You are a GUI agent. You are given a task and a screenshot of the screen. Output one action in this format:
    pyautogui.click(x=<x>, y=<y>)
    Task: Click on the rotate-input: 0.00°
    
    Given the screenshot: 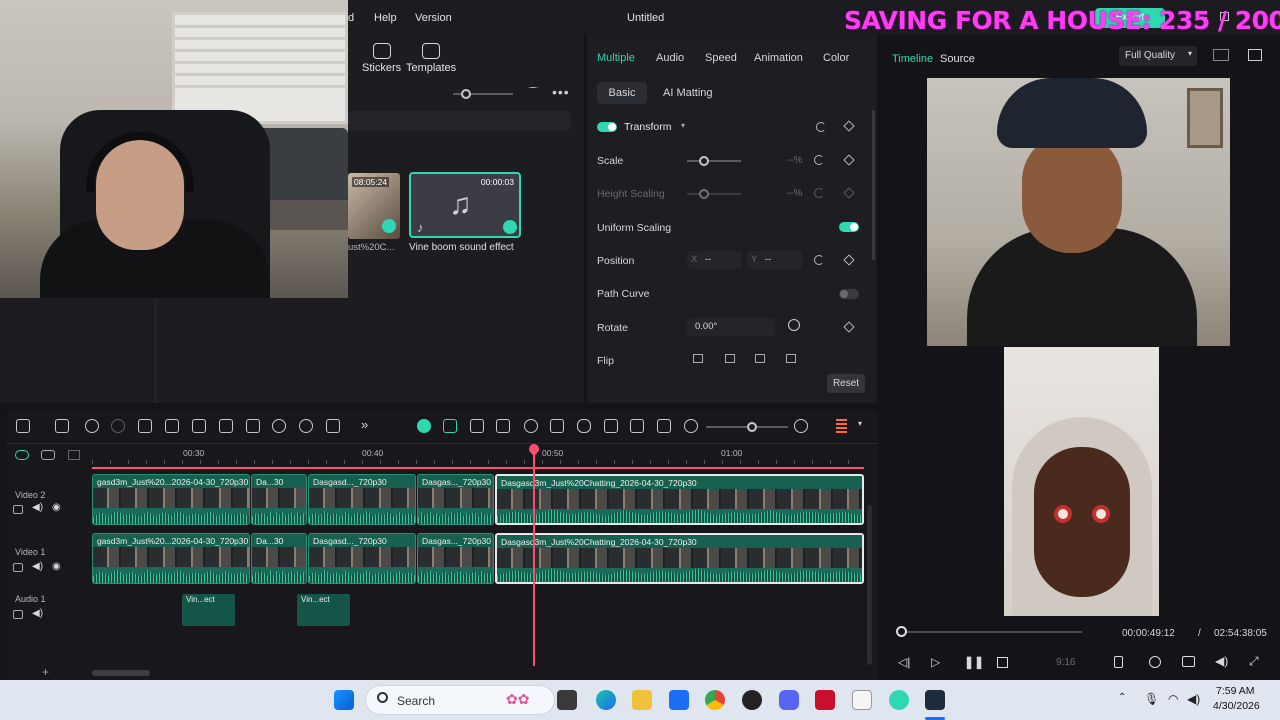 What is the action you would take?
    pyautogui.click(x=731, y=327)
    